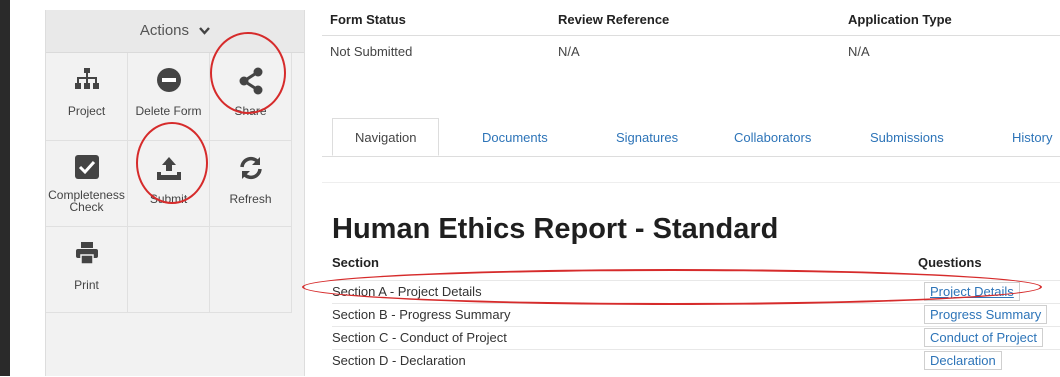 Image resolution: width=1060 pixels, height=377 pixels. I want to click on tab-navigation: Navigation, so click(386, 137).